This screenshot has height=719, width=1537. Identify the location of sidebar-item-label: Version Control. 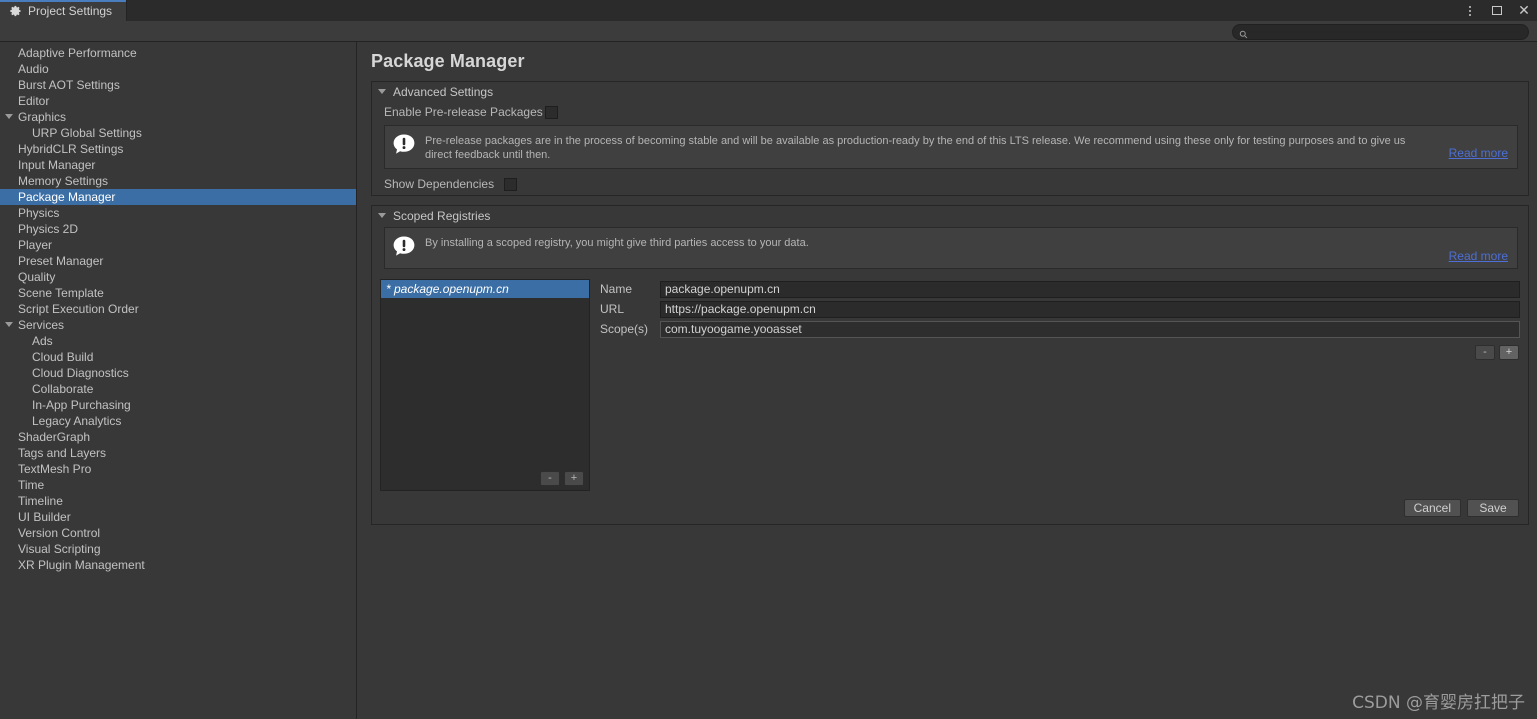
(59, 533).